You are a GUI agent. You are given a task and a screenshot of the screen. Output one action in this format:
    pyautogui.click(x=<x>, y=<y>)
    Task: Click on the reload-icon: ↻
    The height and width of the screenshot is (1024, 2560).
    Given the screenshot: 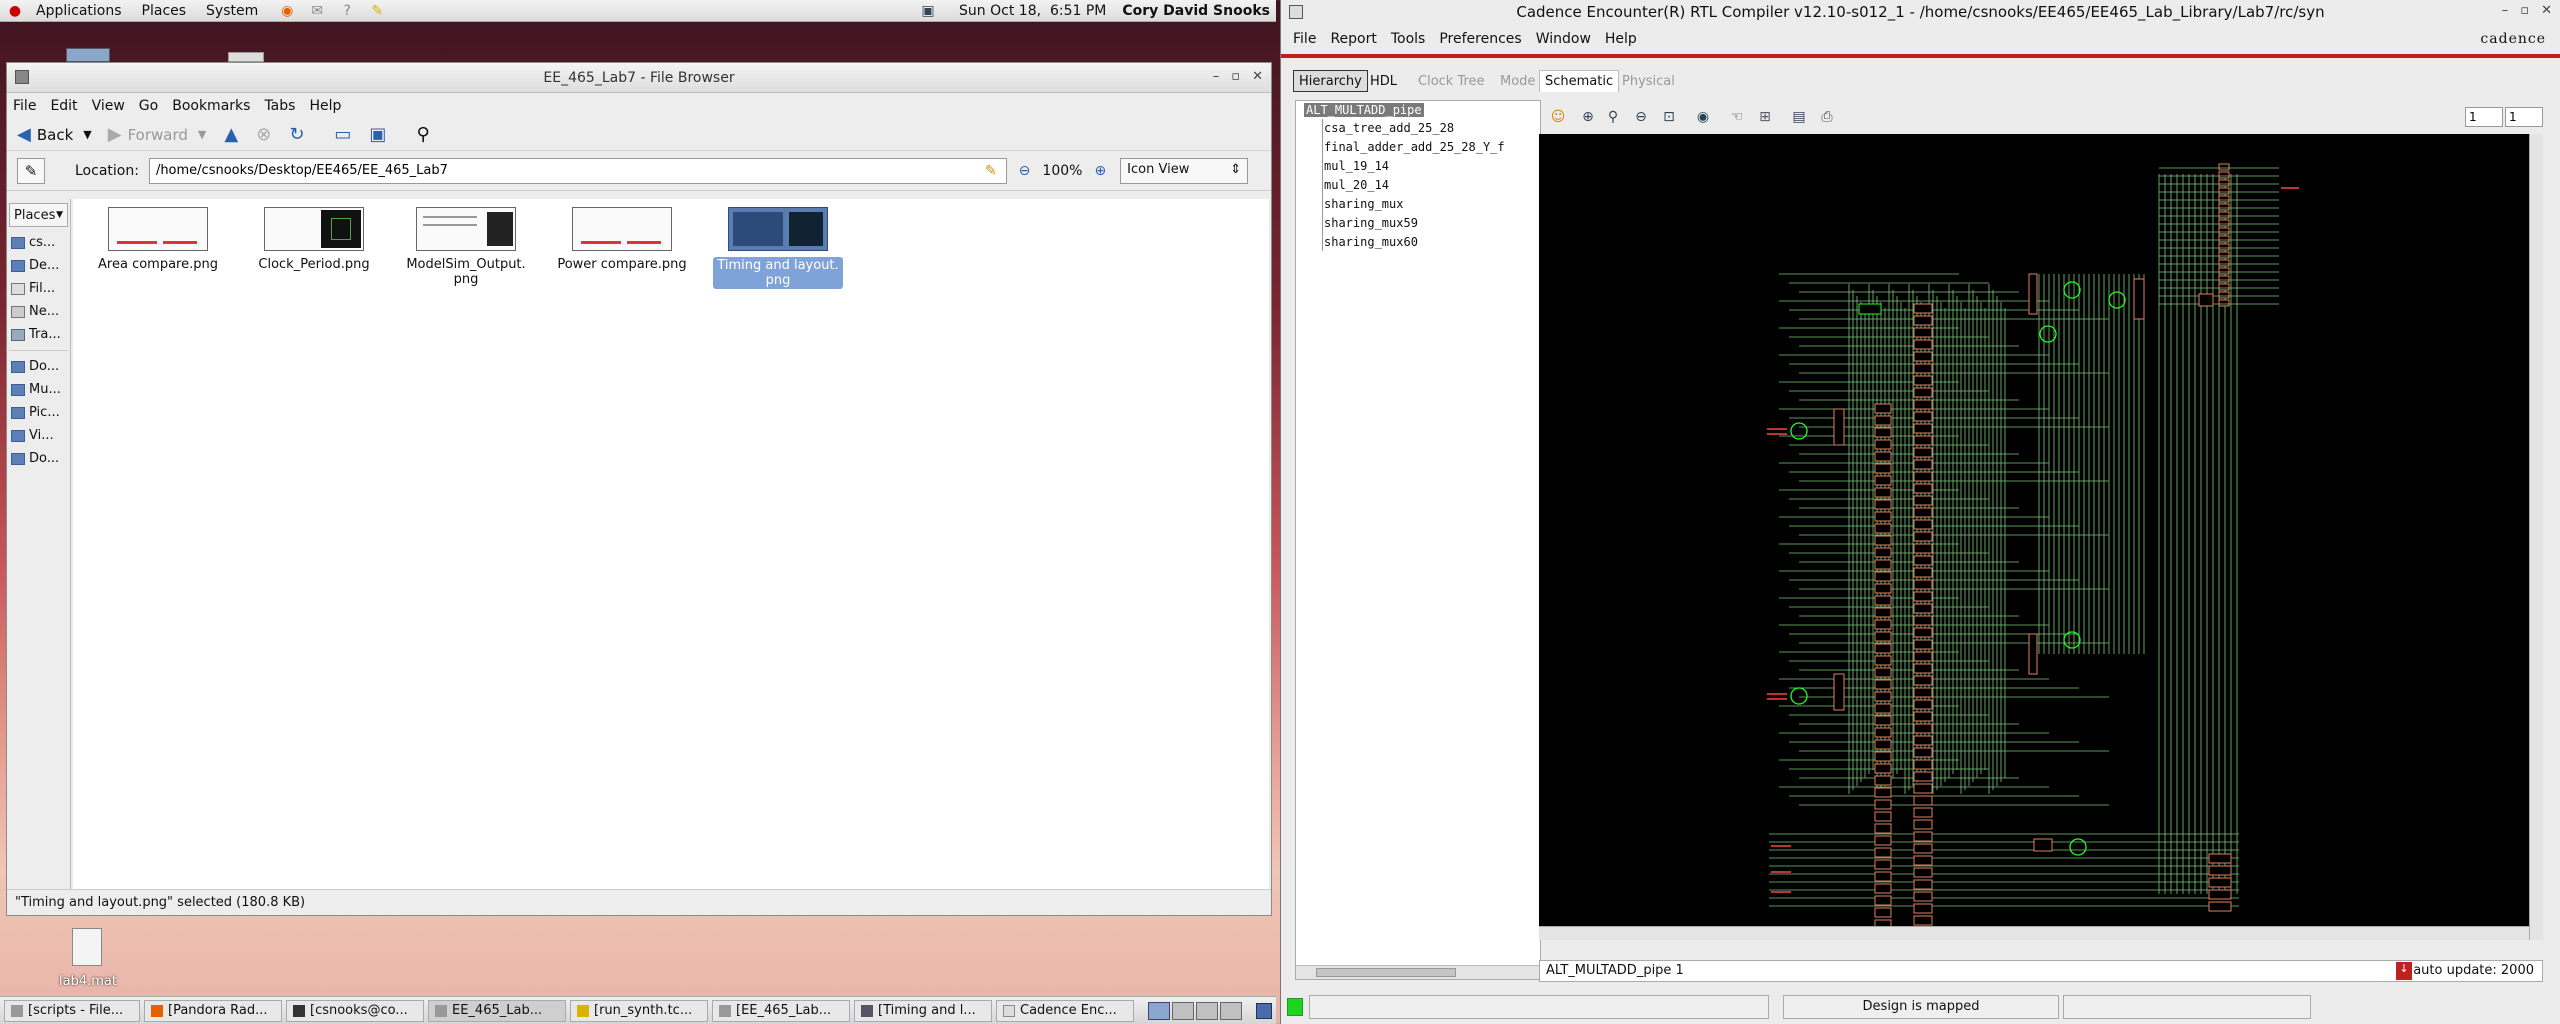 What is the action you would take?
    pyautogui.click(x=296, y=134)
    